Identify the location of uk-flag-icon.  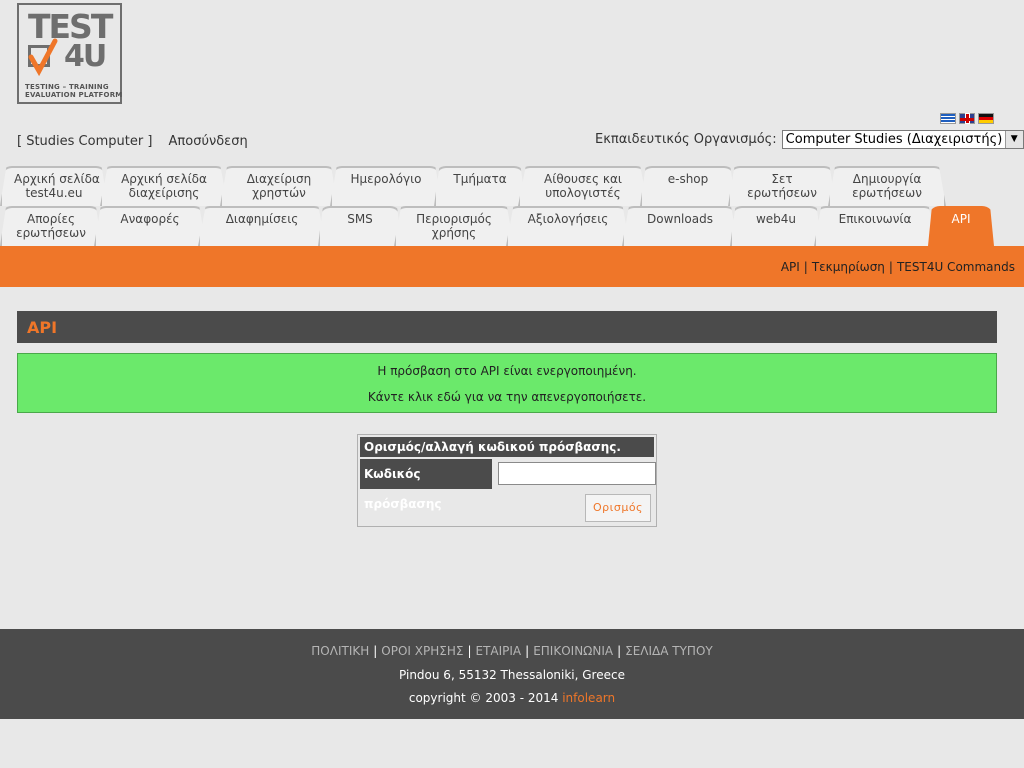
(967, 118).